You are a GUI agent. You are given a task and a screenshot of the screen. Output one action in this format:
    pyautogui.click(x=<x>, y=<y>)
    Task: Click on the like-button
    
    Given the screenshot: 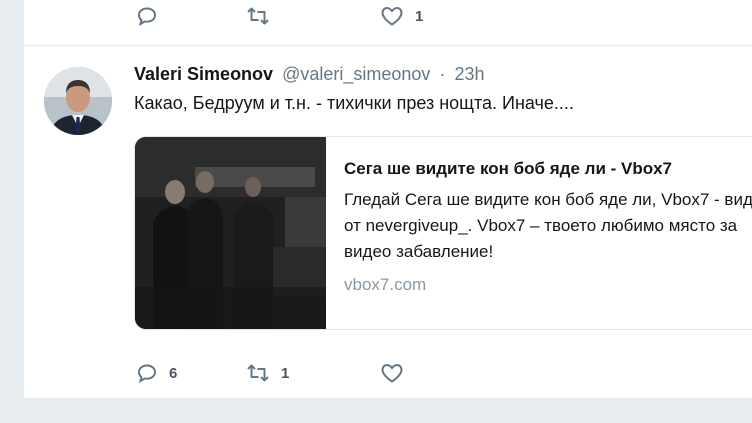 What is the action you would take?
    pyautogui.click(x=397, y=373)
    